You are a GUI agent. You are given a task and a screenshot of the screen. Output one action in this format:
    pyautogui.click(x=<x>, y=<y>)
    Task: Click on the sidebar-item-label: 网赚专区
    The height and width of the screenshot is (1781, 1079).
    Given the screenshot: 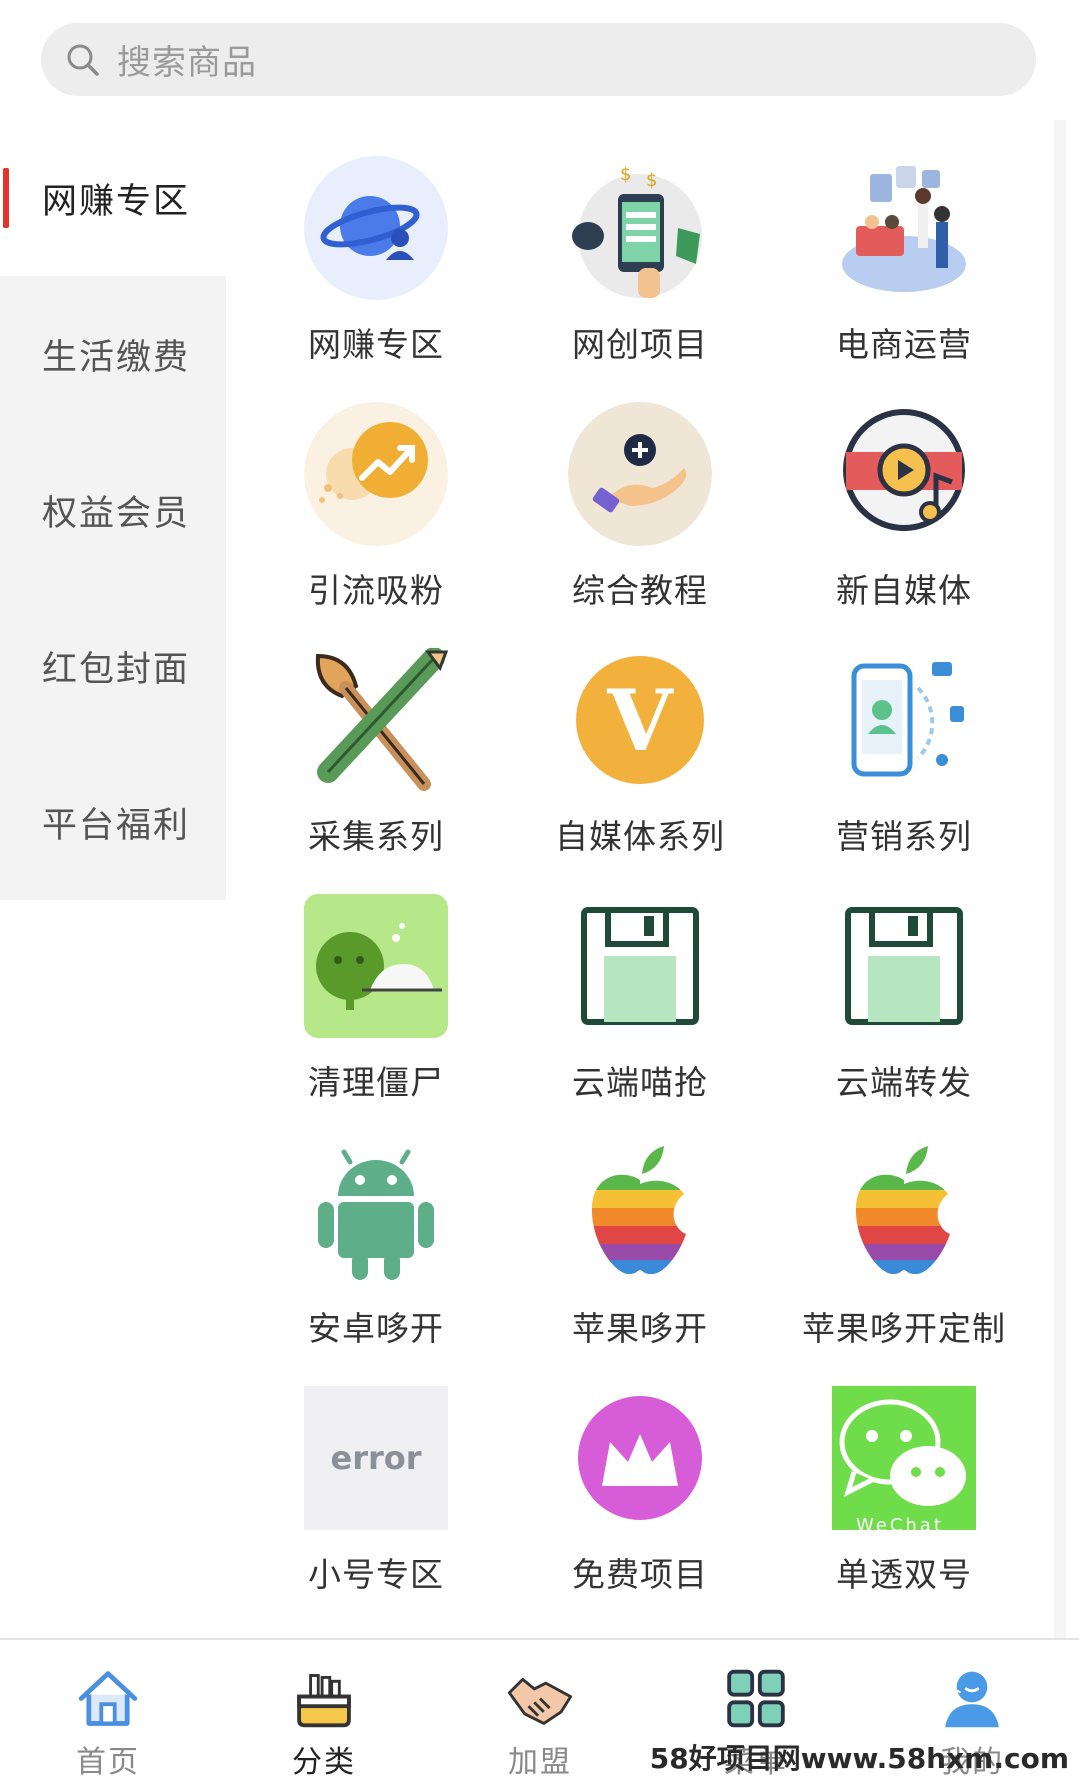 What is the action you would take?
    pyautogui.click(x=116, y=201)
    